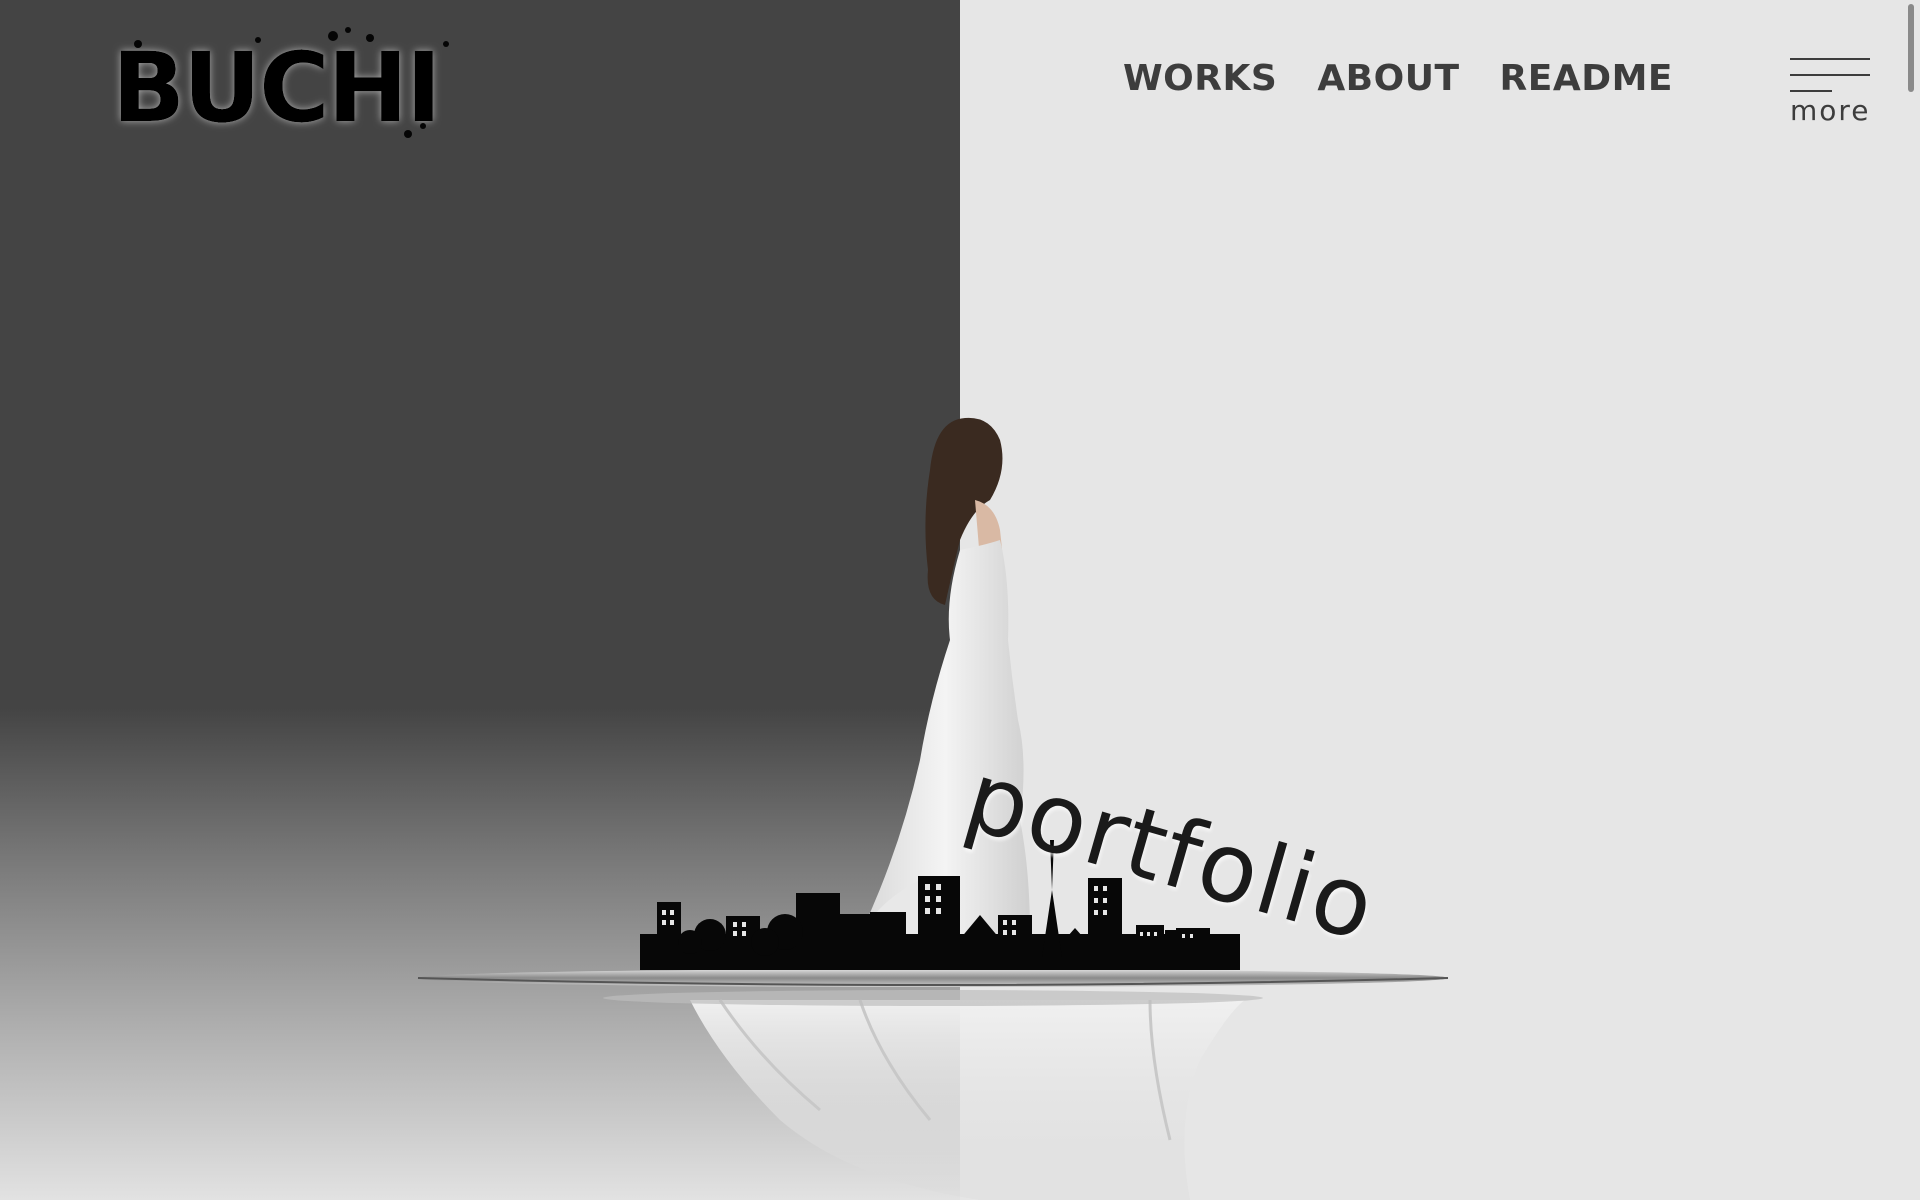  What do you see at coordinates (1200, 78) in the screenshot?
I see `nav-works: WORKS` at bounding box center [1200, 78].